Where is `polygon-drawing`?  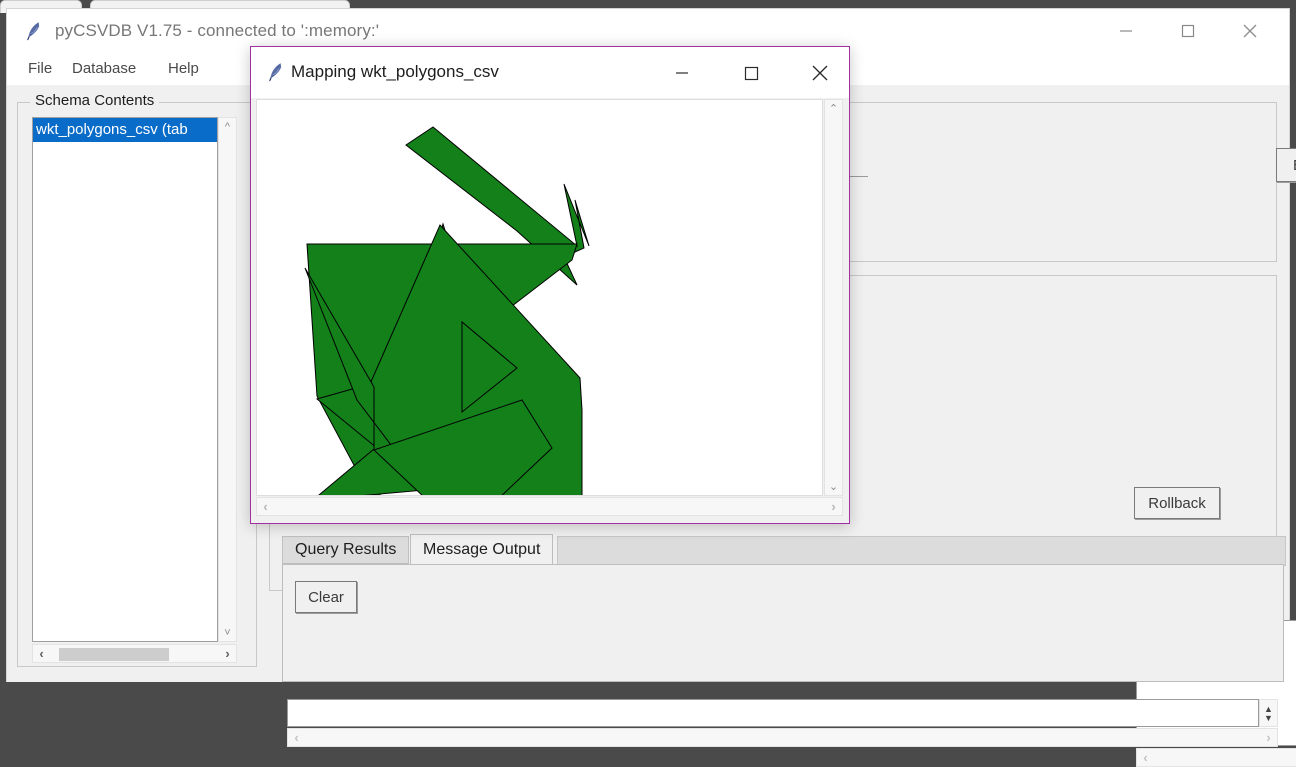 polygon-drawing is located at coordinates (447, 310).